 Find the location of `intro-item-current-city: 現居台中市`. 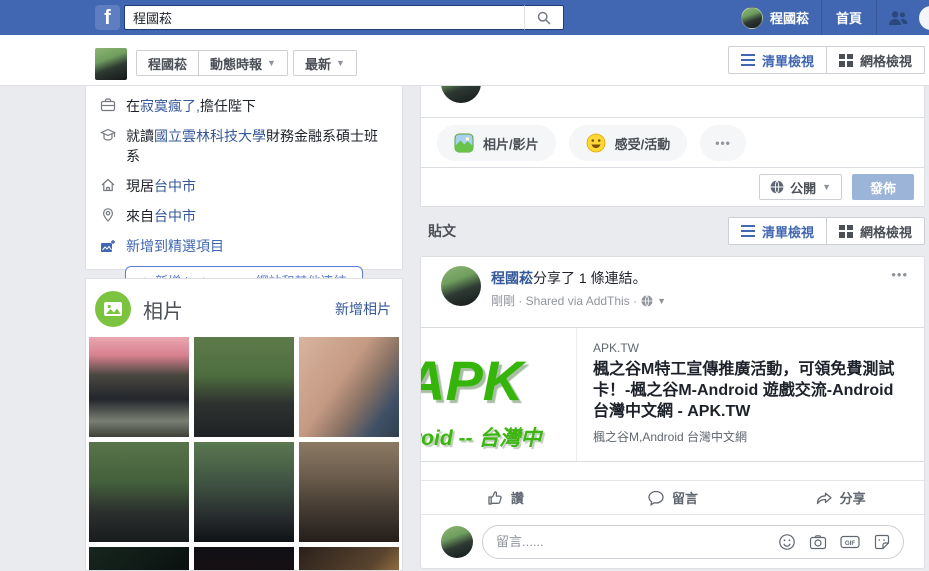

intro-item-current-city: 現居台中市 is located at coordinates (244, 186).